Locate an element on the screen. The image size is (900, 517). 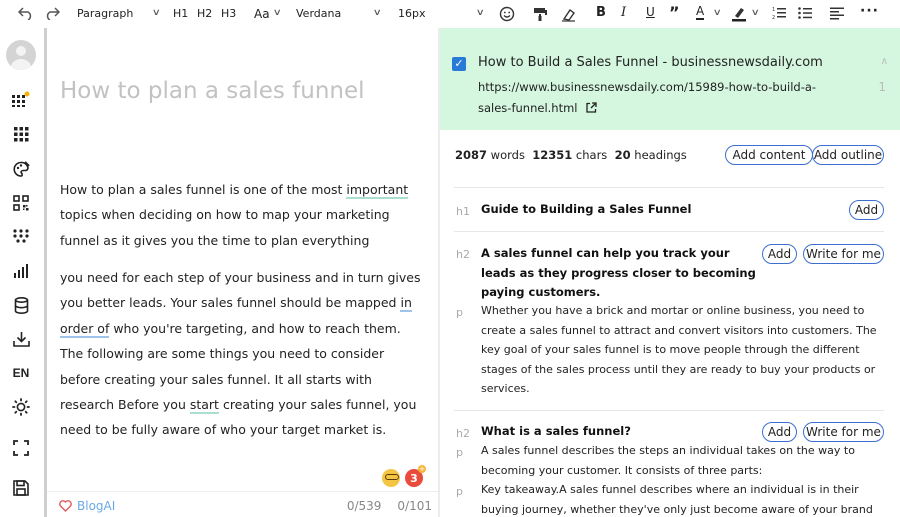
outline-tag: h1 is located at coordinates (463, 211).